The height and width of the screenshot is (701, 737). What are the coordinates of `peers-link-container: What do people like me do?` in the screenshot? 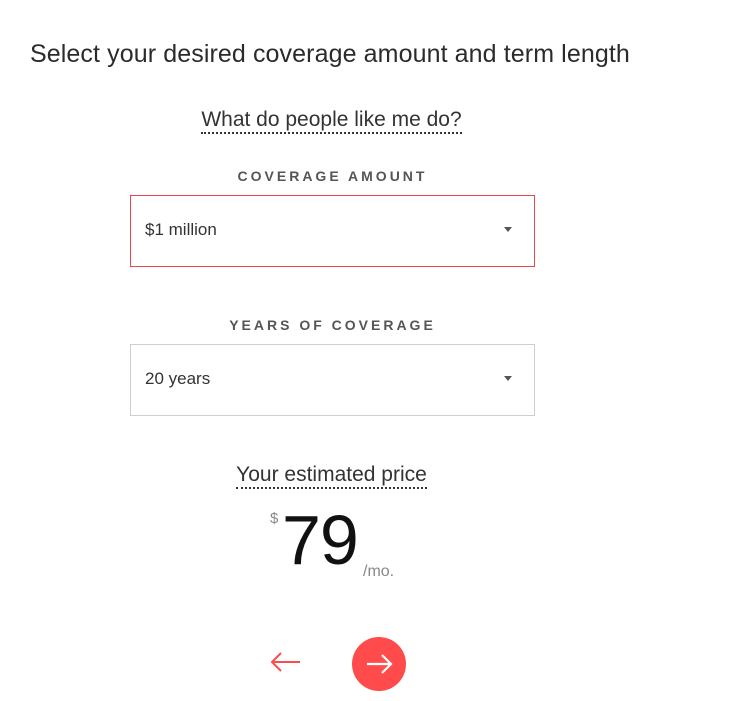 It's located at (331, 121).